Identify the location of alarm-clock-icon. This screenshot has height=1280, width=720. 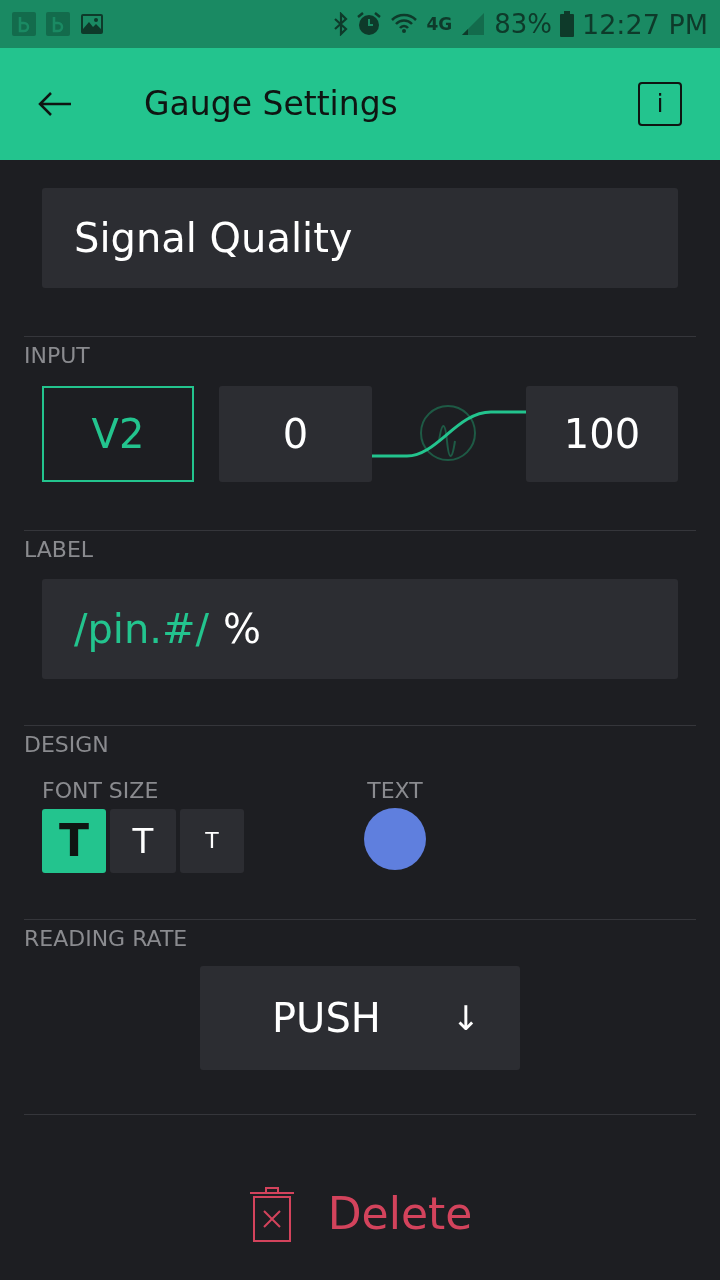
(369, 24).